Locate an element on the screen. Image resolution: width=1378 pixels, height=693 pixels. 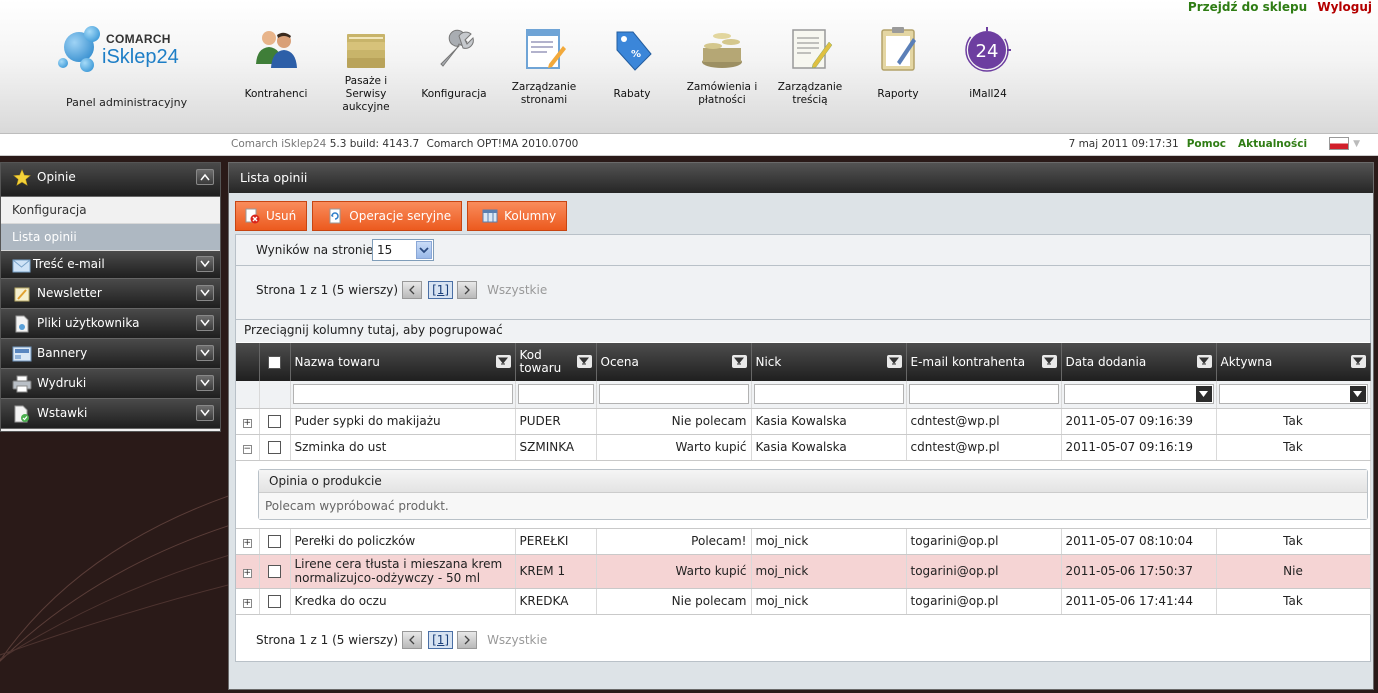
cell-name: Szminka do ust is located at coordinates (403, 447).